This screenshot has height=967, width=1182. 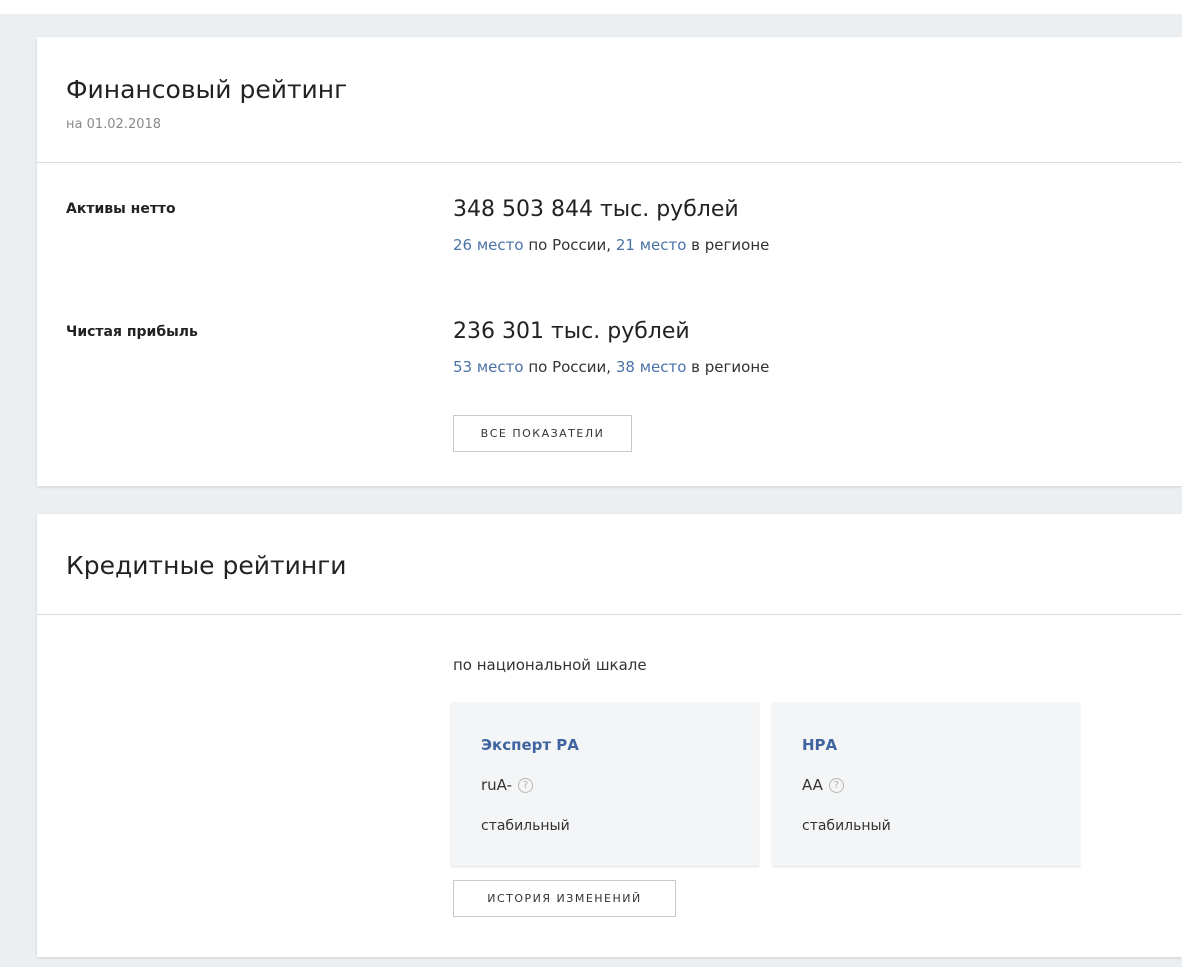 I want to click on metric-rank: 53 место по России, 38 место в регионе, so click(x=611, y=367).